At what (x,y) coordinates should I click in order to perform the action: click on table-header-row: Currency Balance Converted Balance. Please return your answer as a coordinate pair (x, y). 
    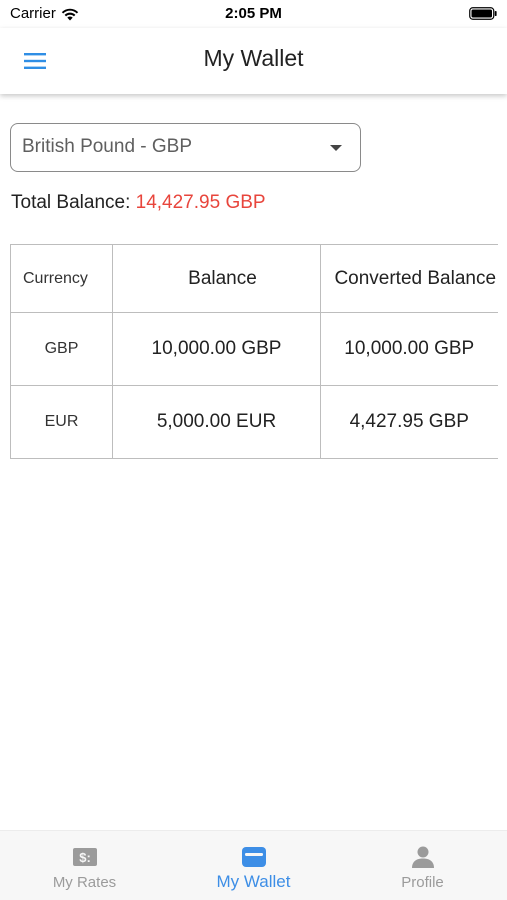
    Looking at the image, I should click on (254, 278).